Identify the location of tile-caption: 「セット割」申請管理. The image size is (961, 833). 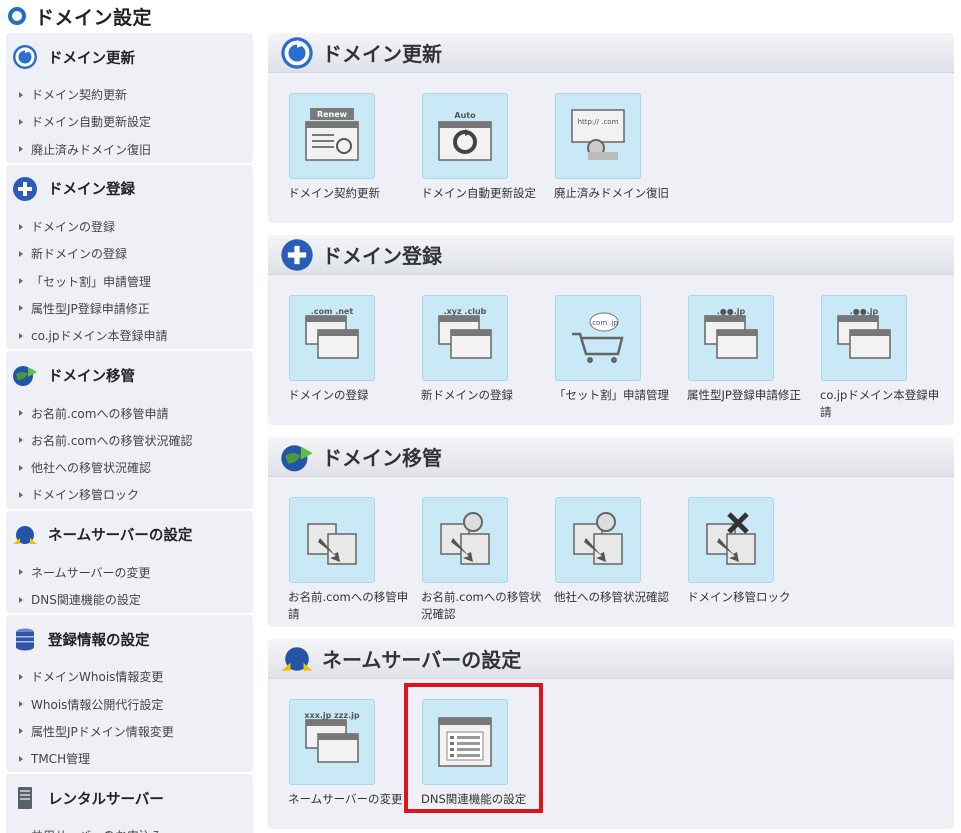
(618, 395).